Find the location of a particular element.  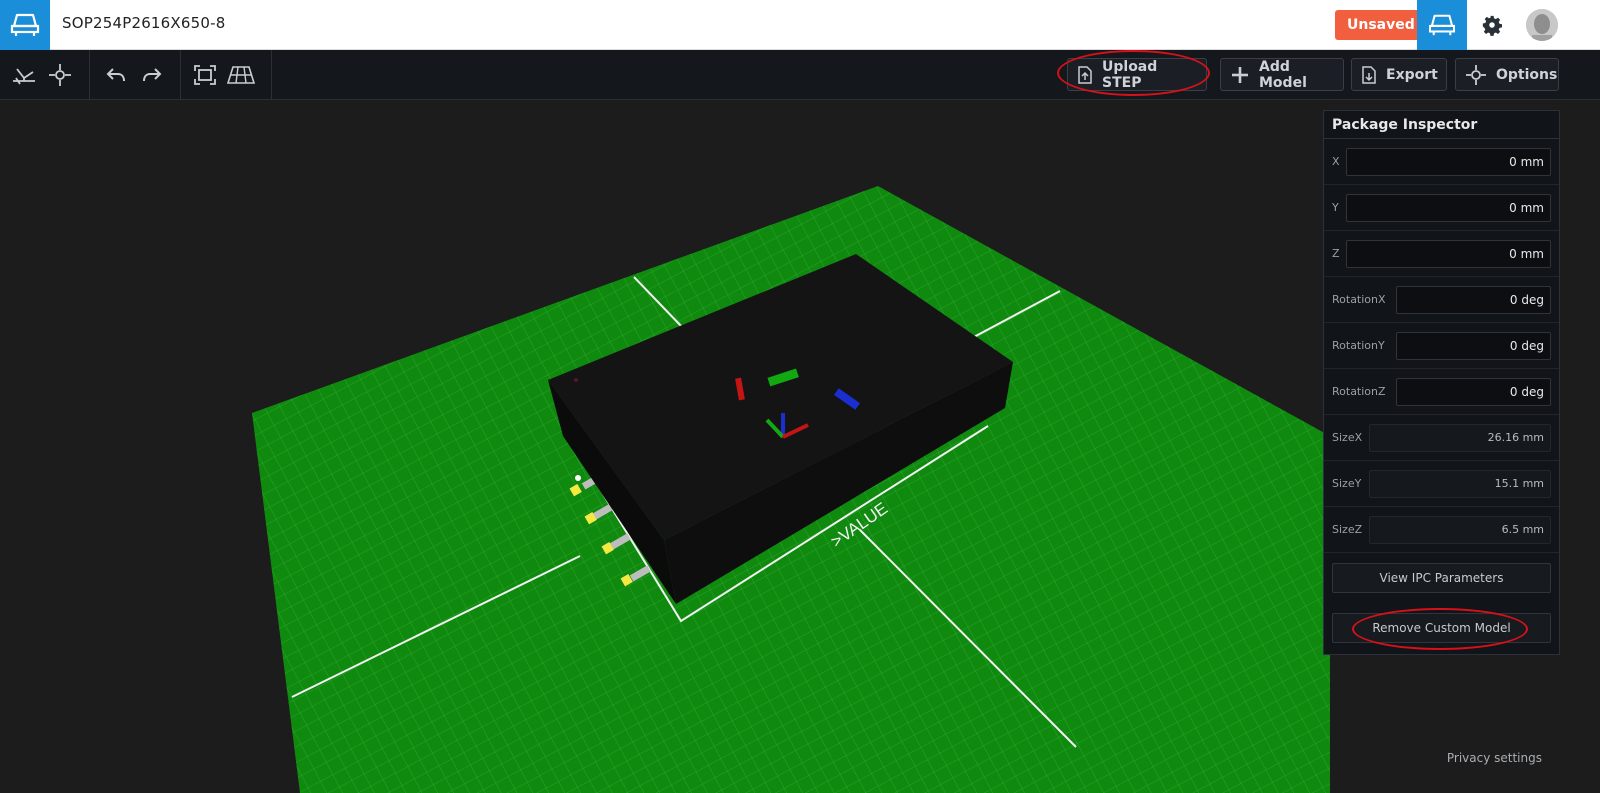

inspector-row-x: X 0 mm is located at coordinates (1441, 162).